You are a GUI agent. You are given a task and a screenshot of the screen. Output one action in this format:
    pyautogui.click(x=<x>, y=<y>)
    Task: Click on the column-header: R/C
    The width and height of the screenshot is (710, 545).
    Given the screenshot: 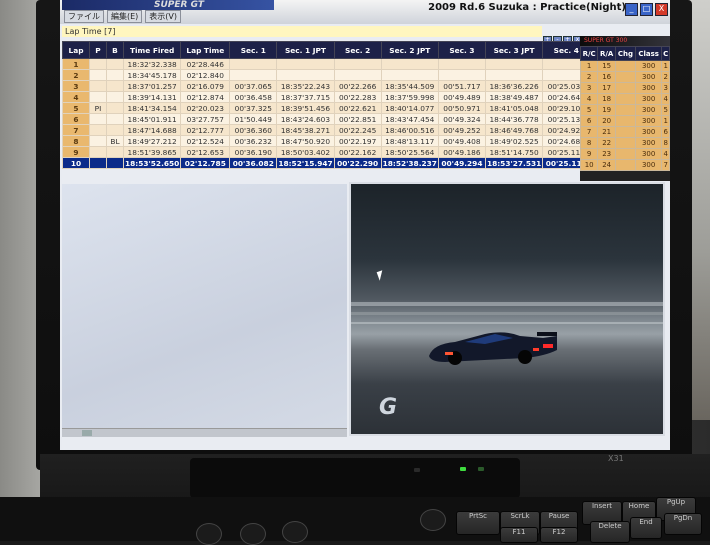 What is the action you would take?
    pyautogui.click(x=589, y=53)
    